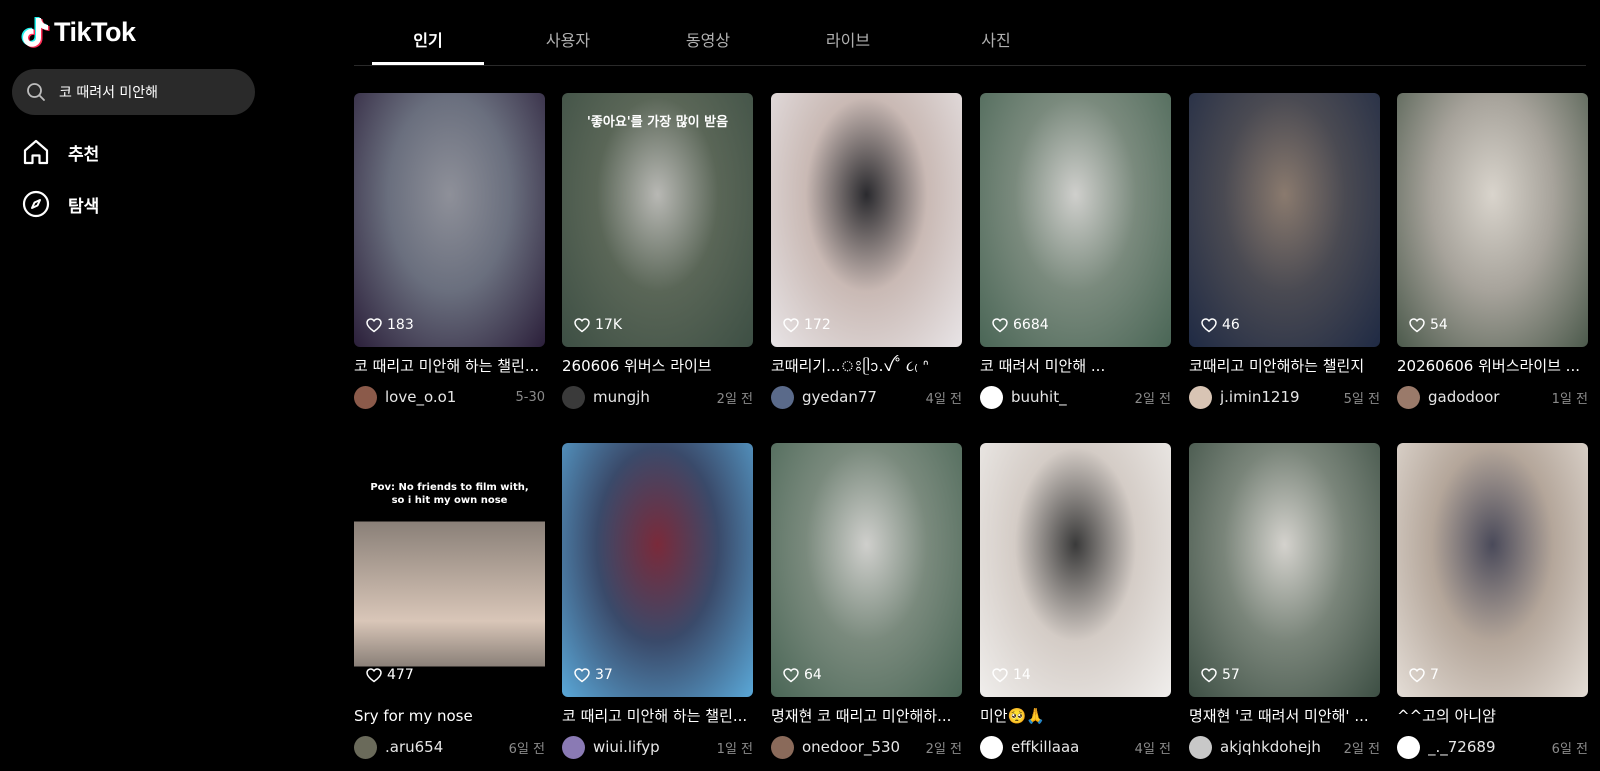  I want to click on video-meta: gadodoor 1일 전, so click(1492, 397).